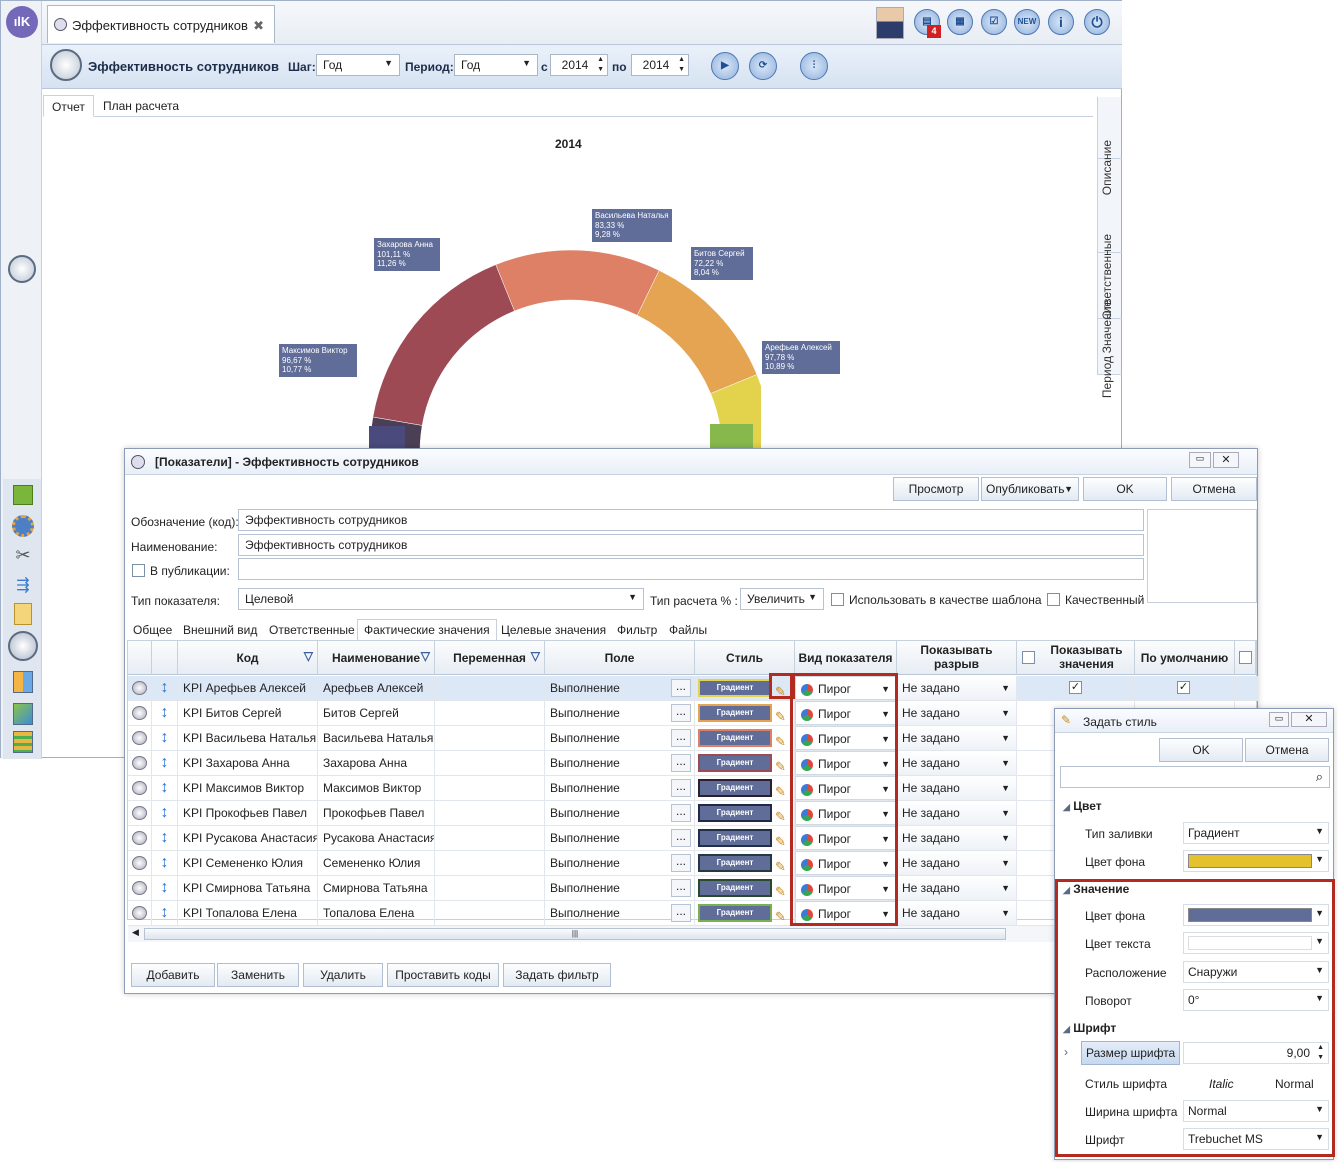  I want to click on section-font: ◢ Шрифт, so click(1089, 1028).